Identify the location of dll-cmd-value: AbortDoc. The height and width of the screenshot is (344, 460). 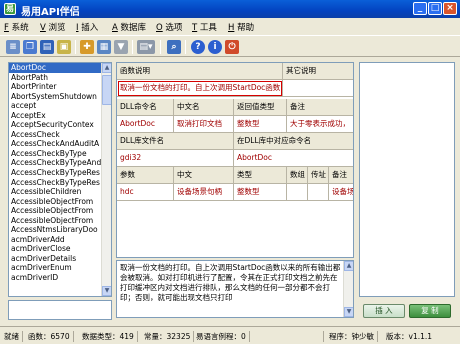
(145, 124).